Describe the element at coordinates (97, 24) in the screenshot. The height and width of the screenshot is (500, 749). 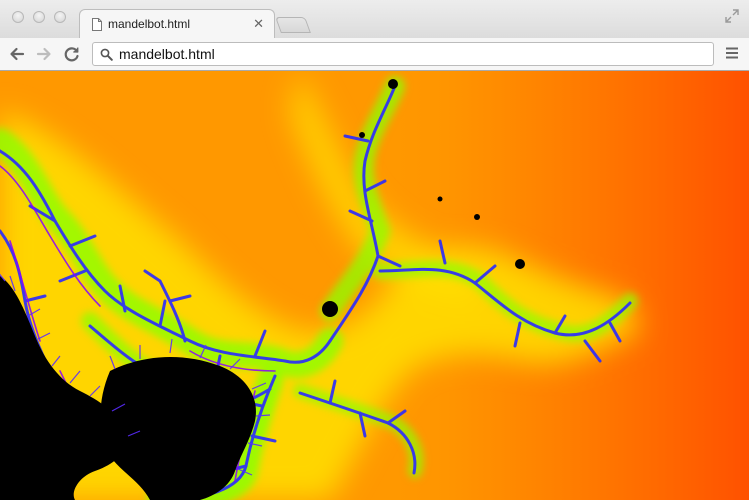
I see `page-icon` at that location.